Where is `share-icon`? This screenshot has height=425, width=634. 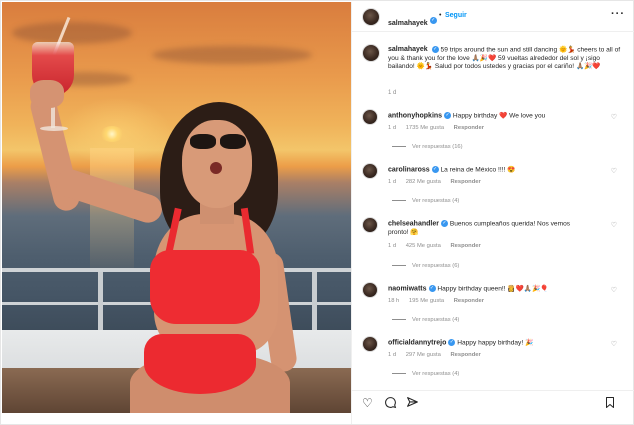
share-icon is located at coordinates (412, 404).